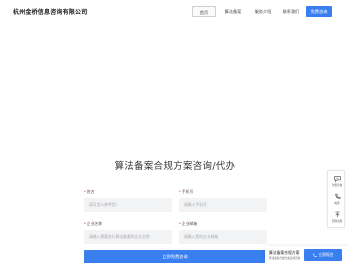 The height and width of the screenshot is (263, 350). I want to click on company-label-text: 企业名称, so click(94, 223).